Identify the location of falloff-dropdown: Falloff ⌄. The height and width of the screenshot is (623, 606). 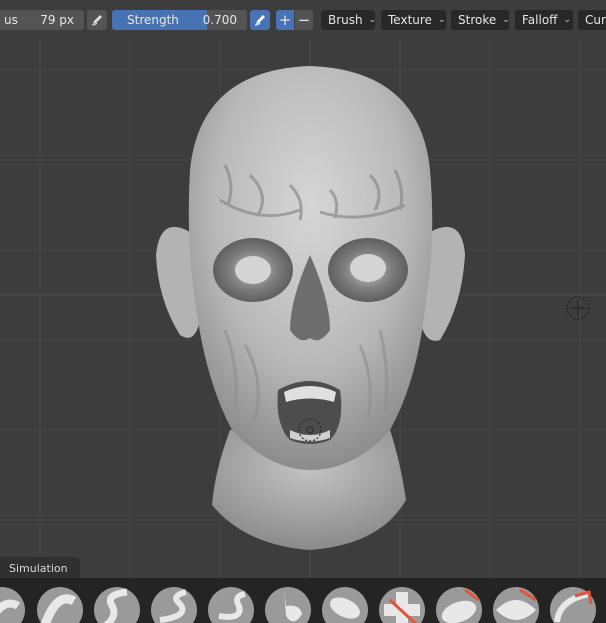
(544, 20).